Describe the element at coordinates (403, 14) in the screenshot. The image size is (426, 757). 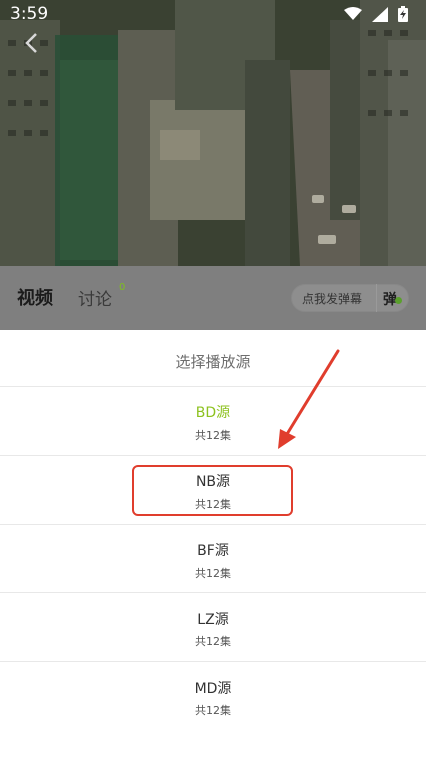
I see `battery-charging-icon` at that location.